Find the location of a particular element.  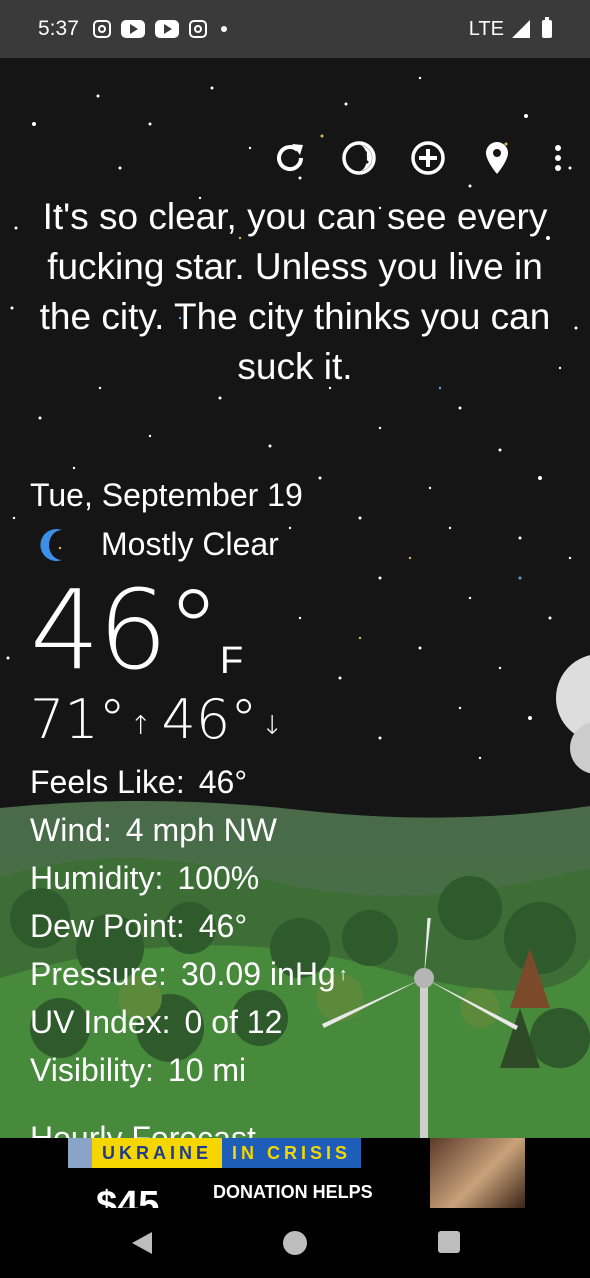

toolbar is located at coordinates (295, 158).